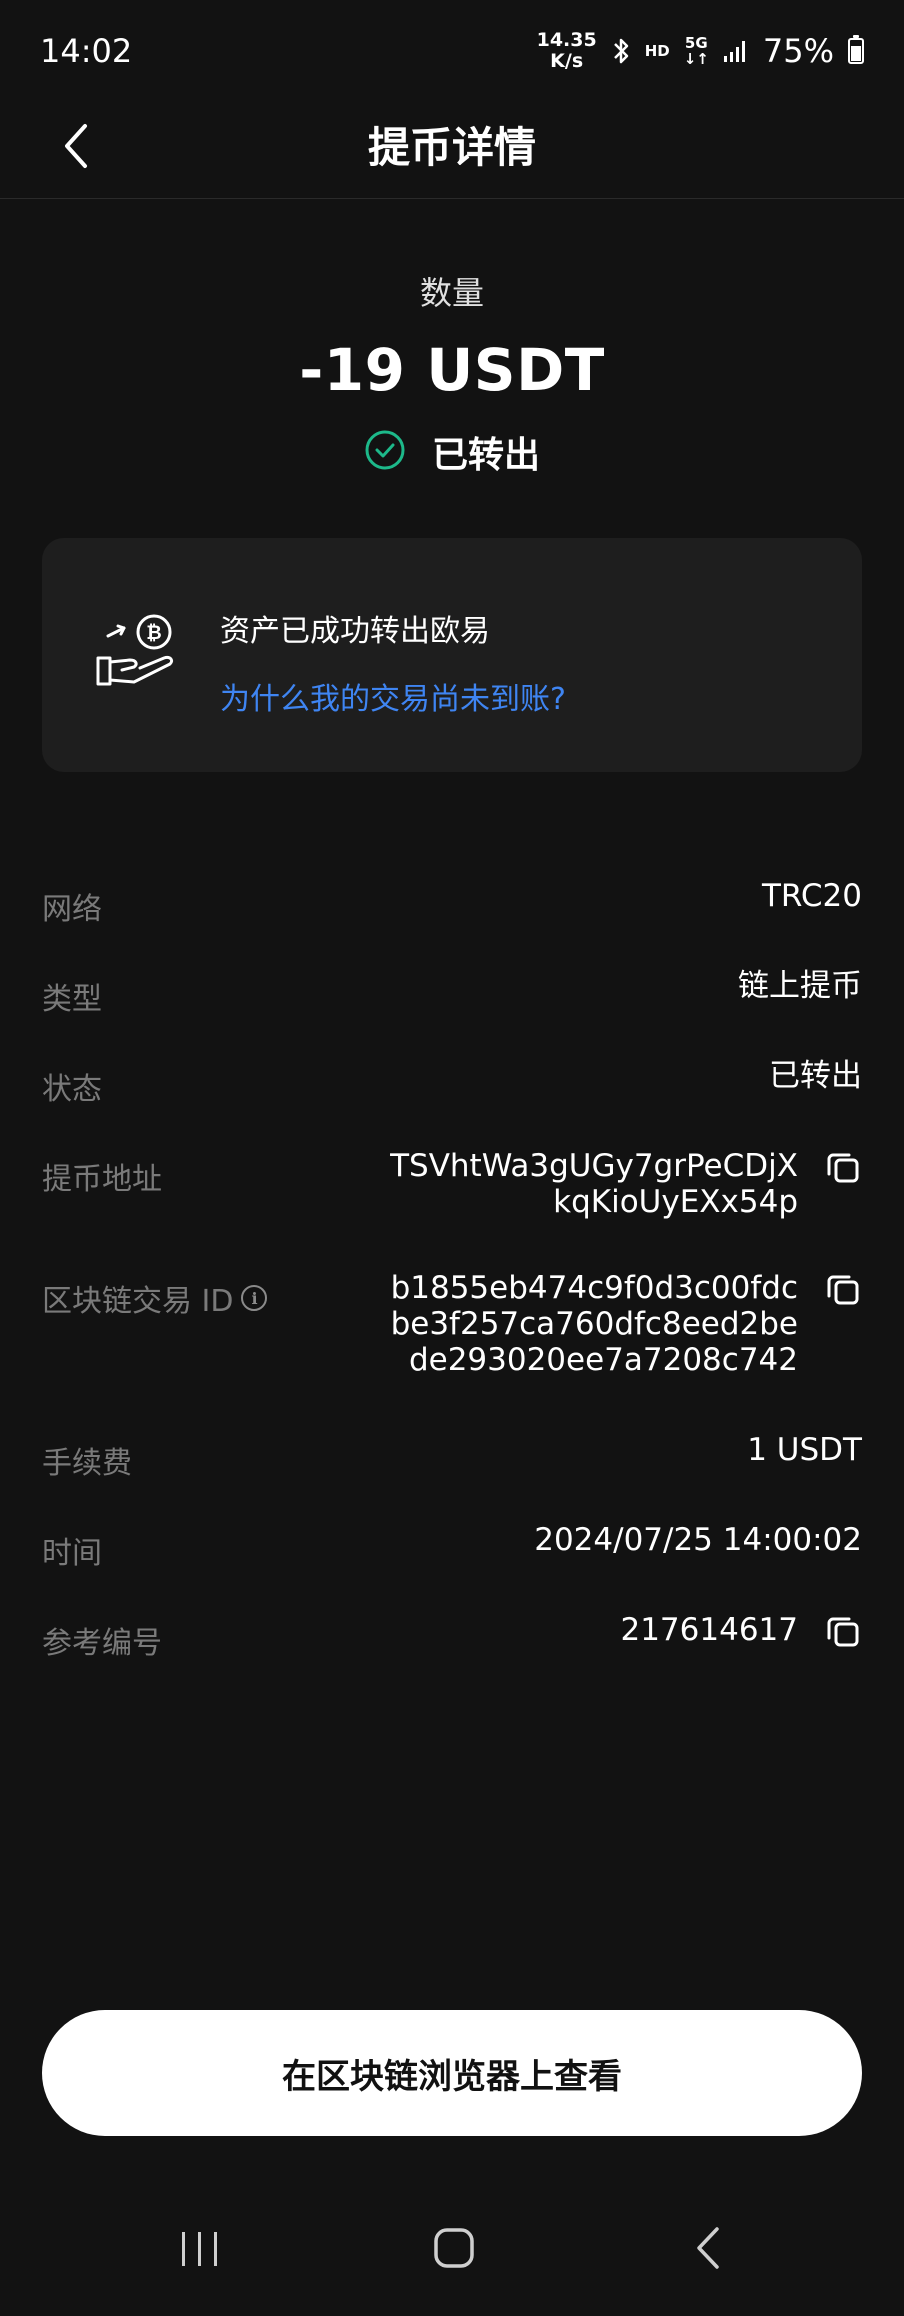 This screenshot has height=2316, width=904. Describe the element at coordinates (485, 455) in the screenshot. I see `status-text: 已转出` at that location.